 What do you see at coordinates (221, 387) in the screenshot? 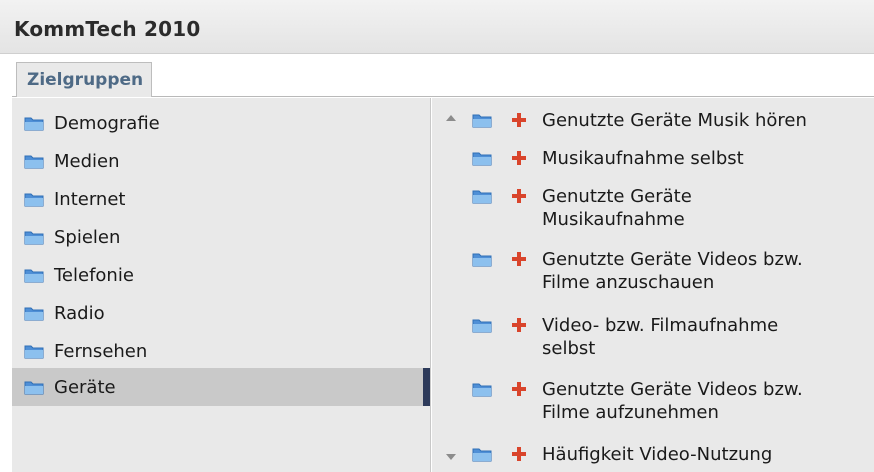
I see `sidebar-item-geraete: Geräte` at bounding box center [221, 387].